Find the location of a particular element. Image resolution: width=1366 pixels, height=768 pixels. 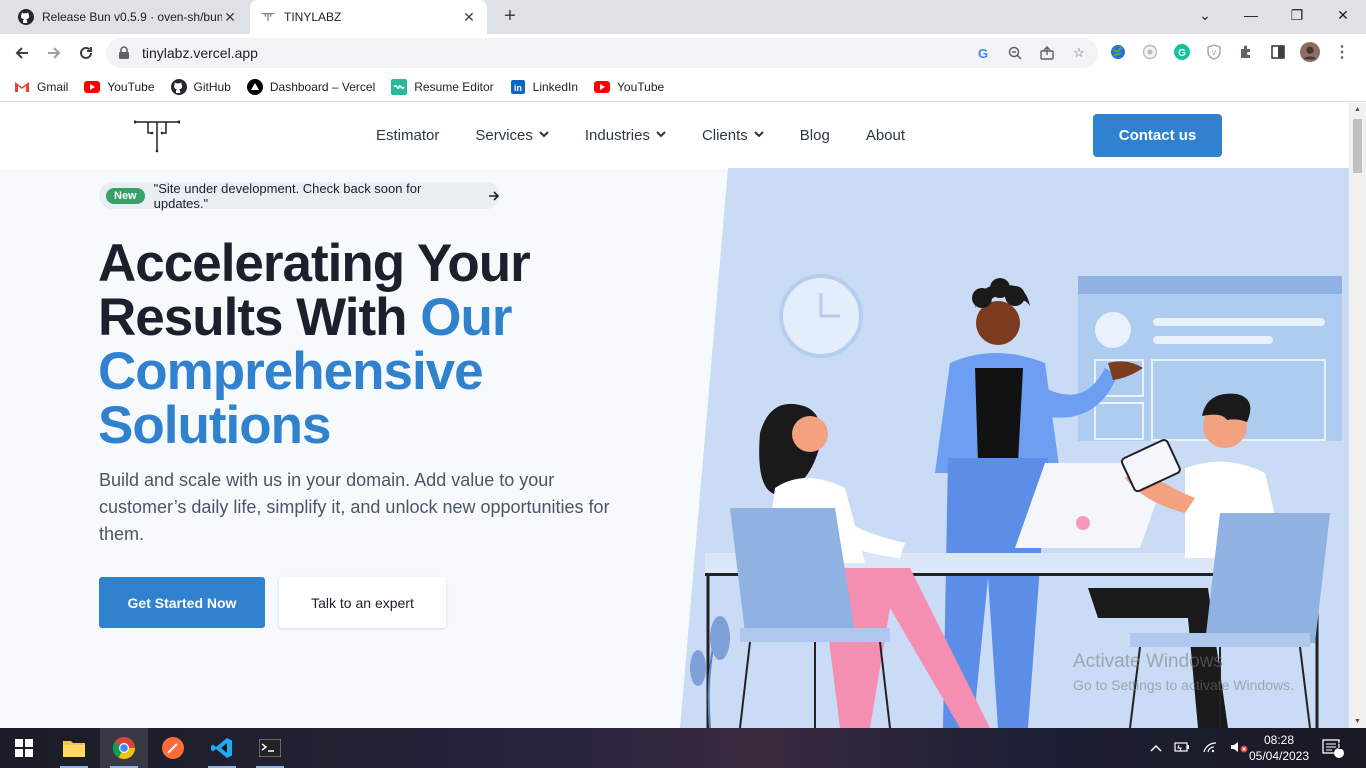

tab-tinylabz: TINYLABZ ✕ is located at coordinates (368, 17).